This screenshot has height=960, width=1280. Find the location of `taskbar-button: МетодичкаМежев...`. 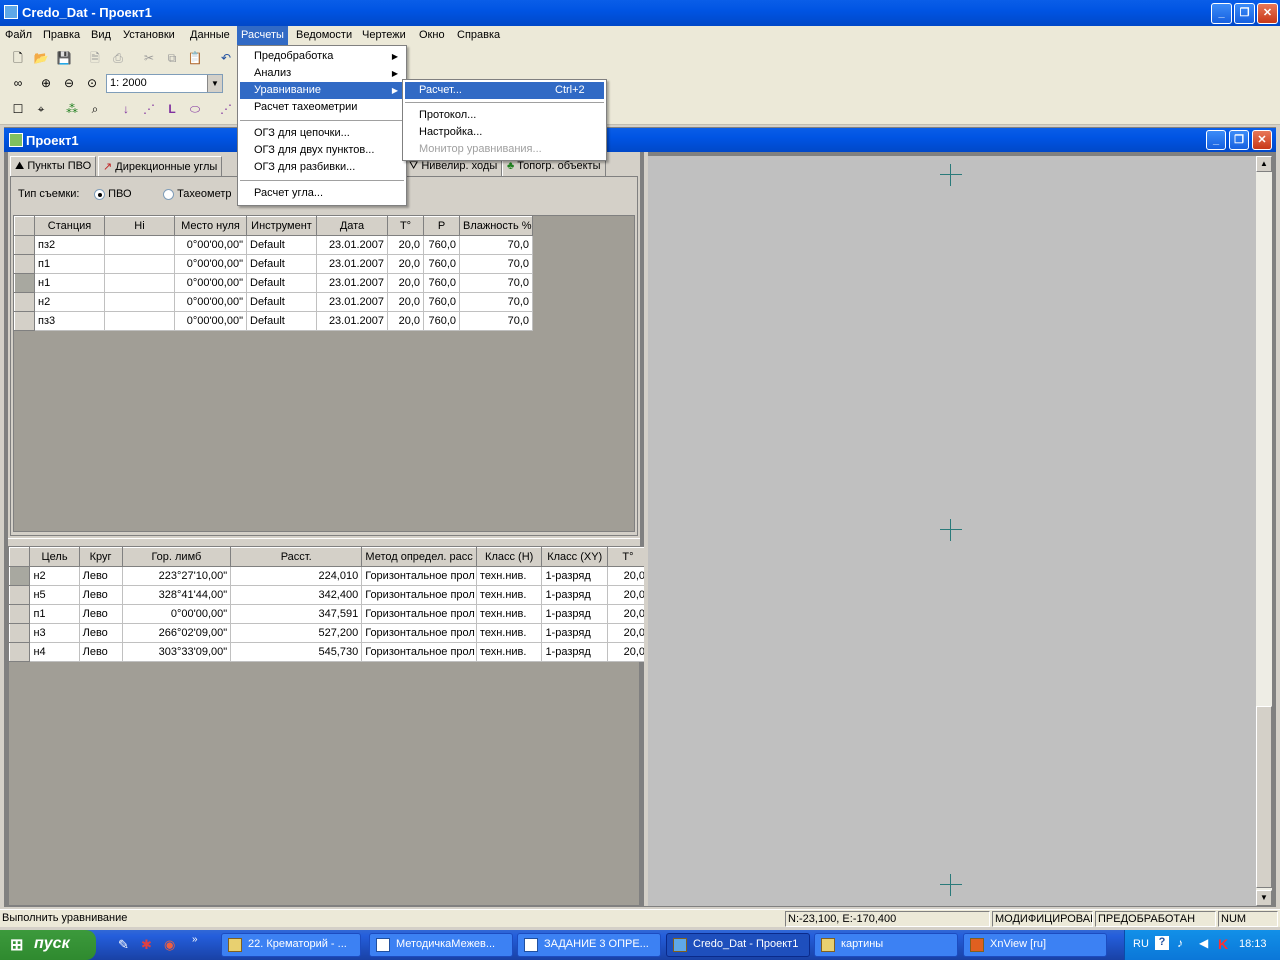

taskbar-button: МетодичкаМежев... is located at coordinates (441, 945).